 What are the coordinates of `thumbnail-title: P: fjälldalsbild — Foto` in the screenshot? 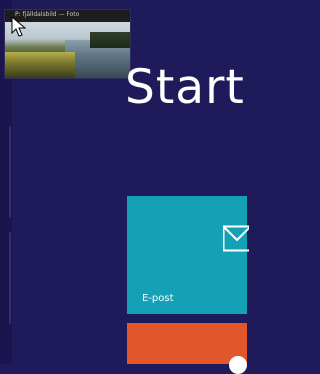 It's located at (47, 14).